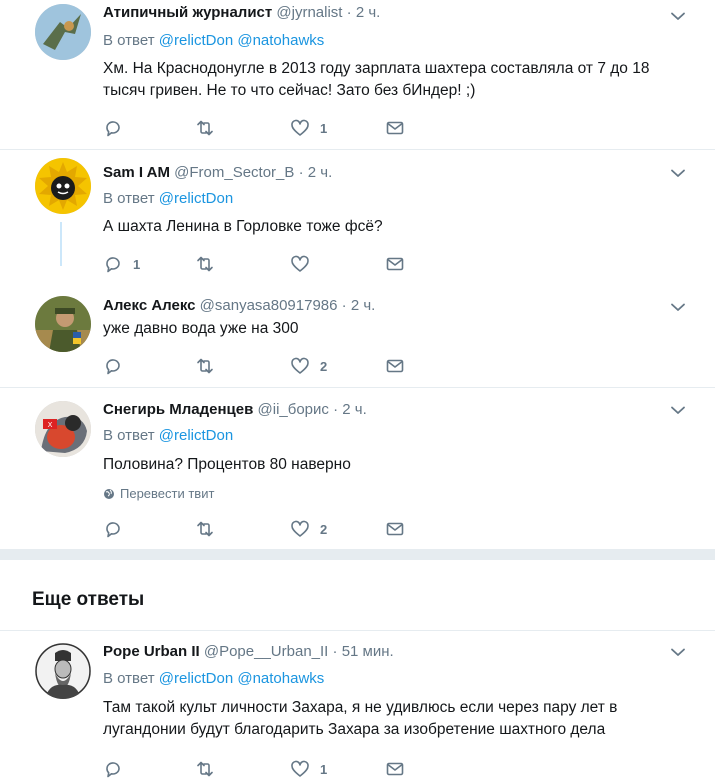 This screenshot has height=783, width=715. Describe the element at coordinates (167, 493) in the screenshot. I see `translate-label: Перевести твит` at that location.